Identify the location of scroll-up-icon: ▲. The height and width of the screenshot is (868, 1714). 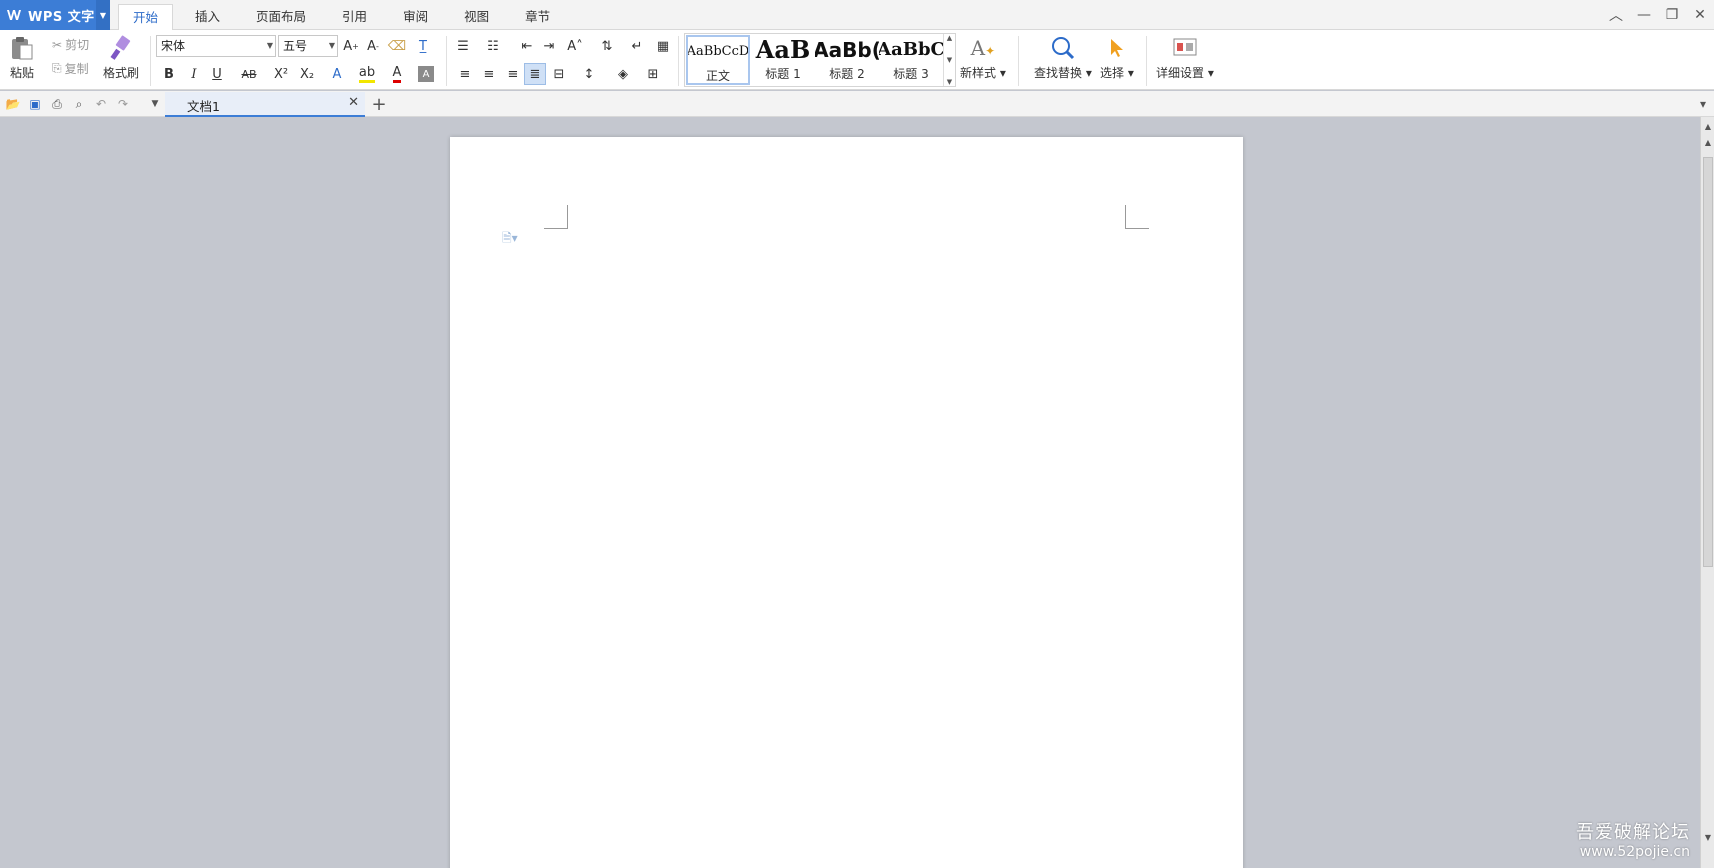
(1707, 142).